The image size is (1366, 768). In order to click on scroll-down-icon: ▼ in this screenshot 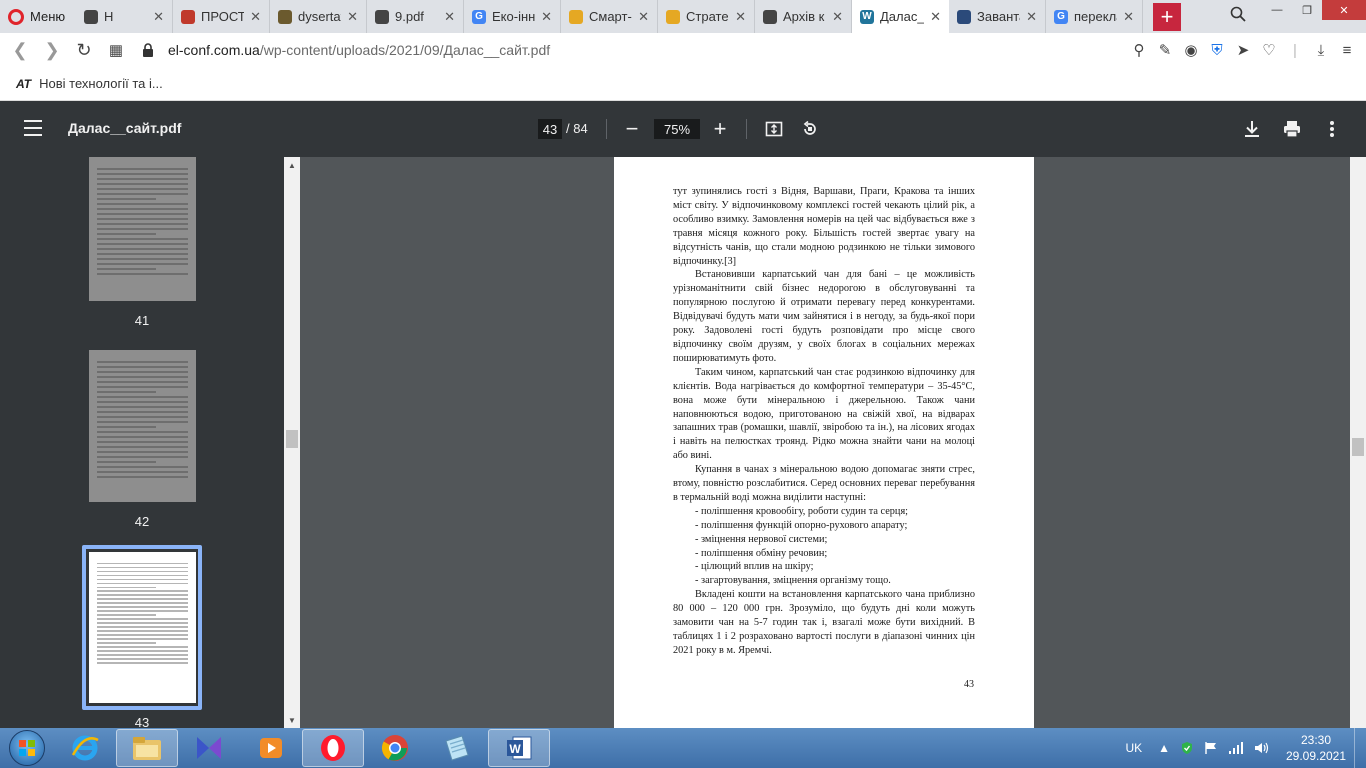, I will do `click(292, 720)`.